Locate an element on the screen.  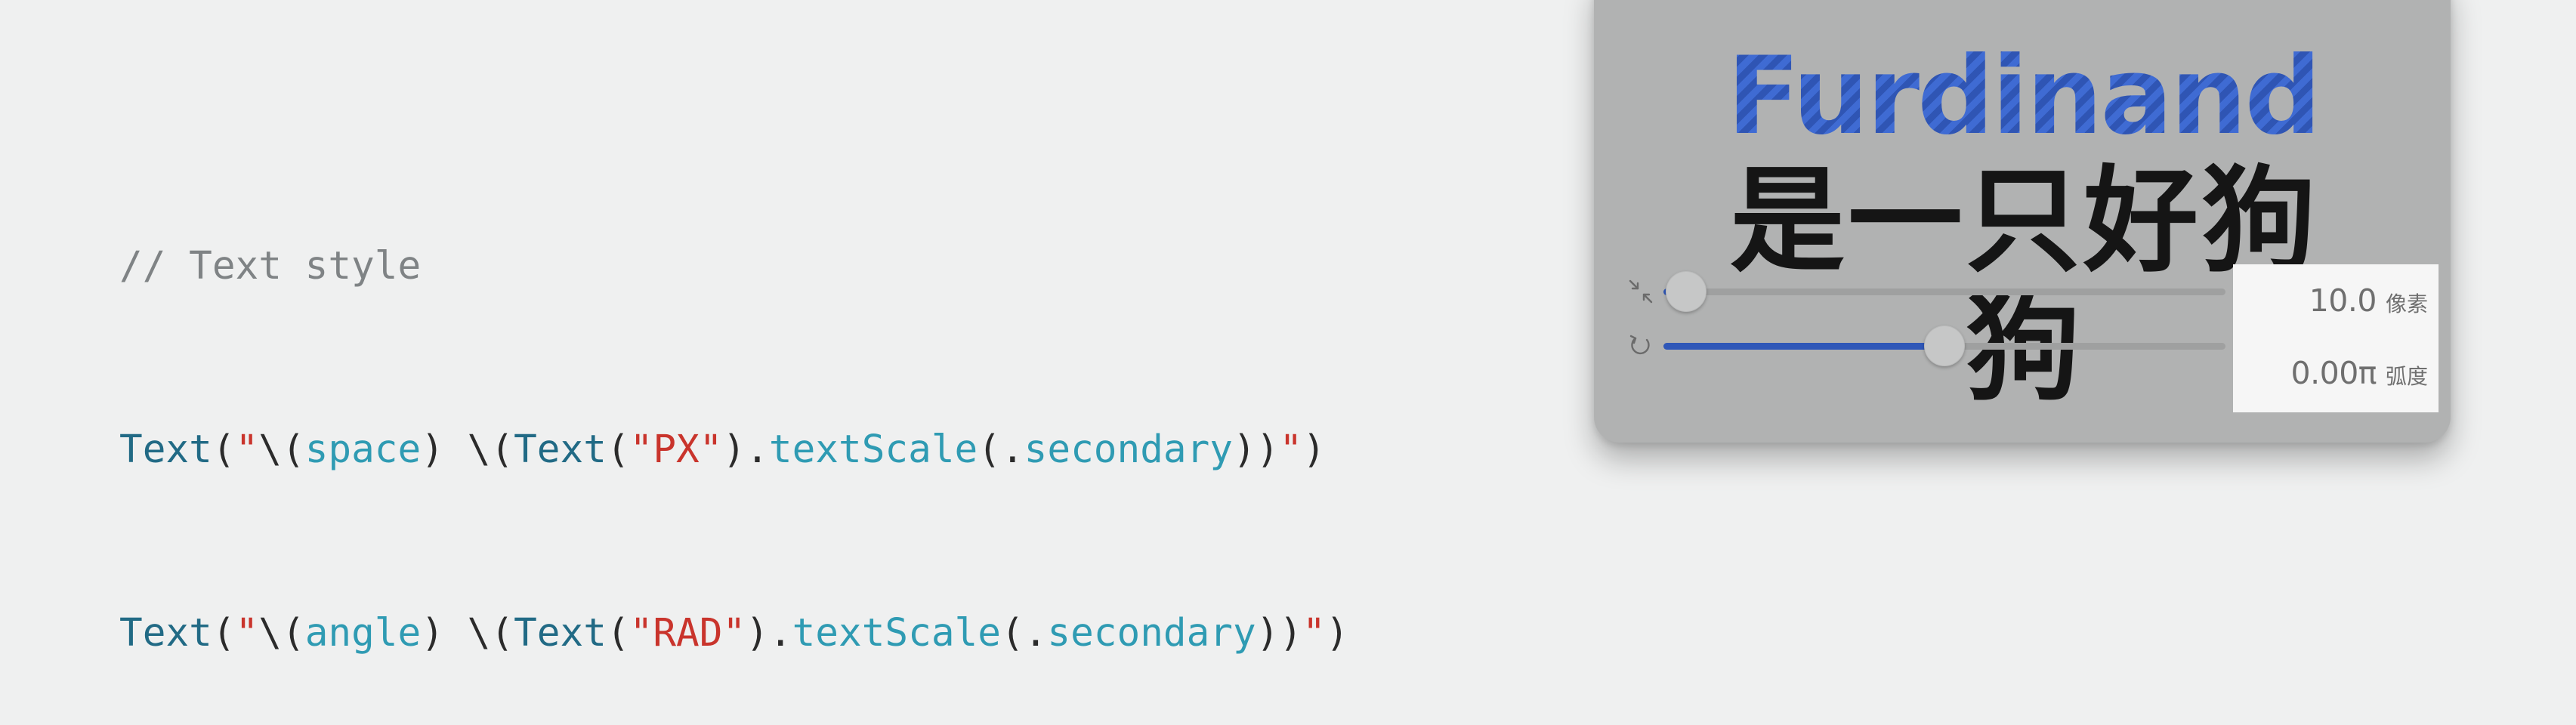
angle-value: 0.00π is located at coordinates (2333, 373).